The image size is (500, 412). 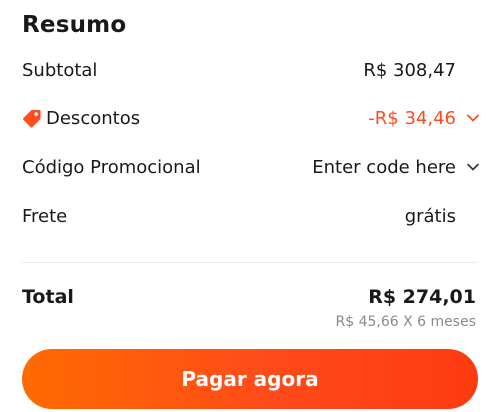 I want to click on promo-code-toggle: Enter code here, so click(x=396, y=167).